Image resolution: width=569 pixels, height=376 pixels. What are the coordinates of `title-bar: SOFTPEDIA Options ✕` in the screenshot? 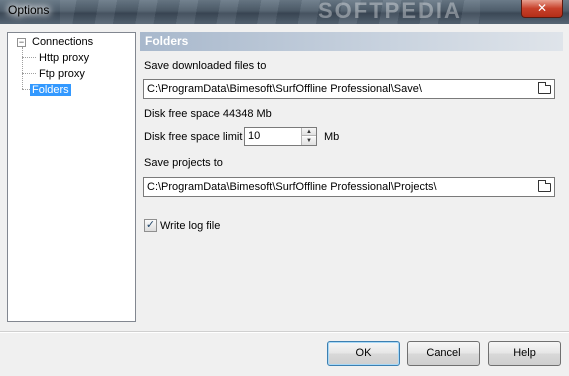 It's located at (284, 12).